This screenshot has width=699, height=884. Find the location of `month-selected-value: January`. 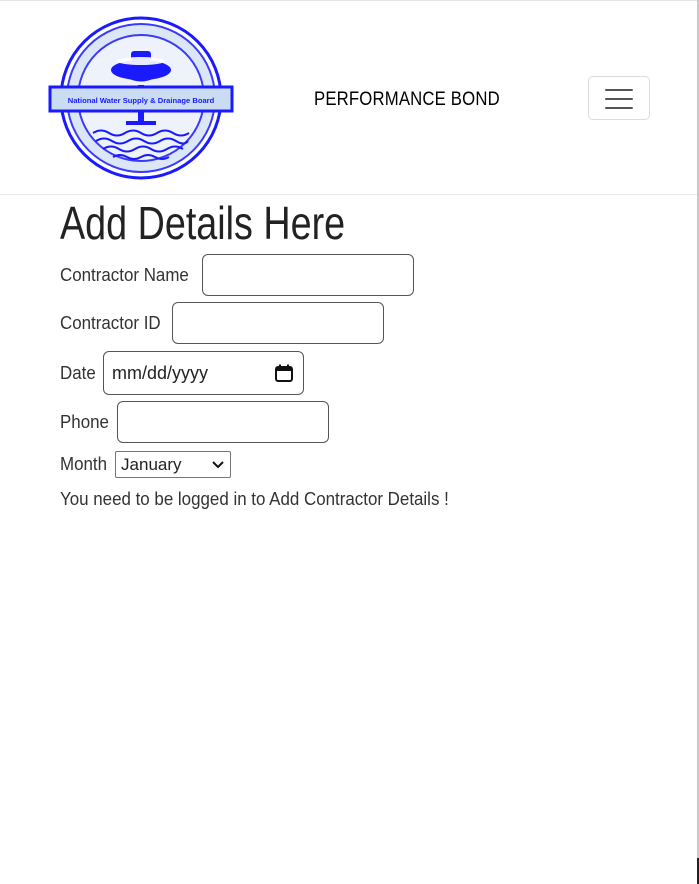

month-selected-value: January is located at coordinates (151, 464).